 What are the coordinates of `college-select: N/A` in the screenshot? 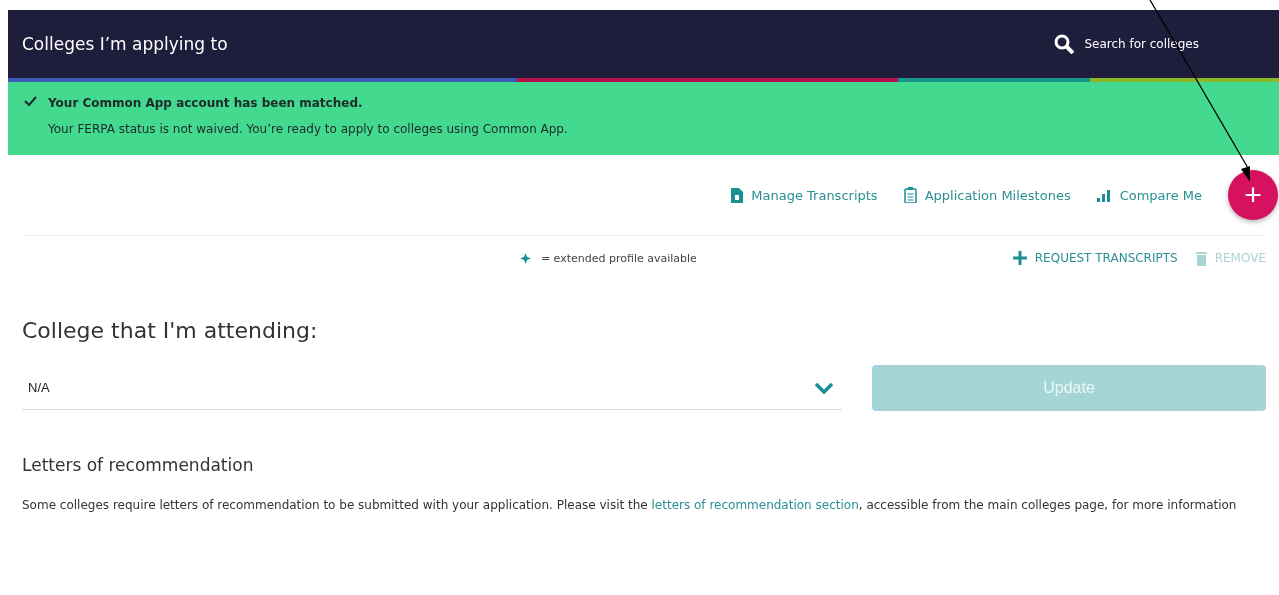 It's located at (432, 388).